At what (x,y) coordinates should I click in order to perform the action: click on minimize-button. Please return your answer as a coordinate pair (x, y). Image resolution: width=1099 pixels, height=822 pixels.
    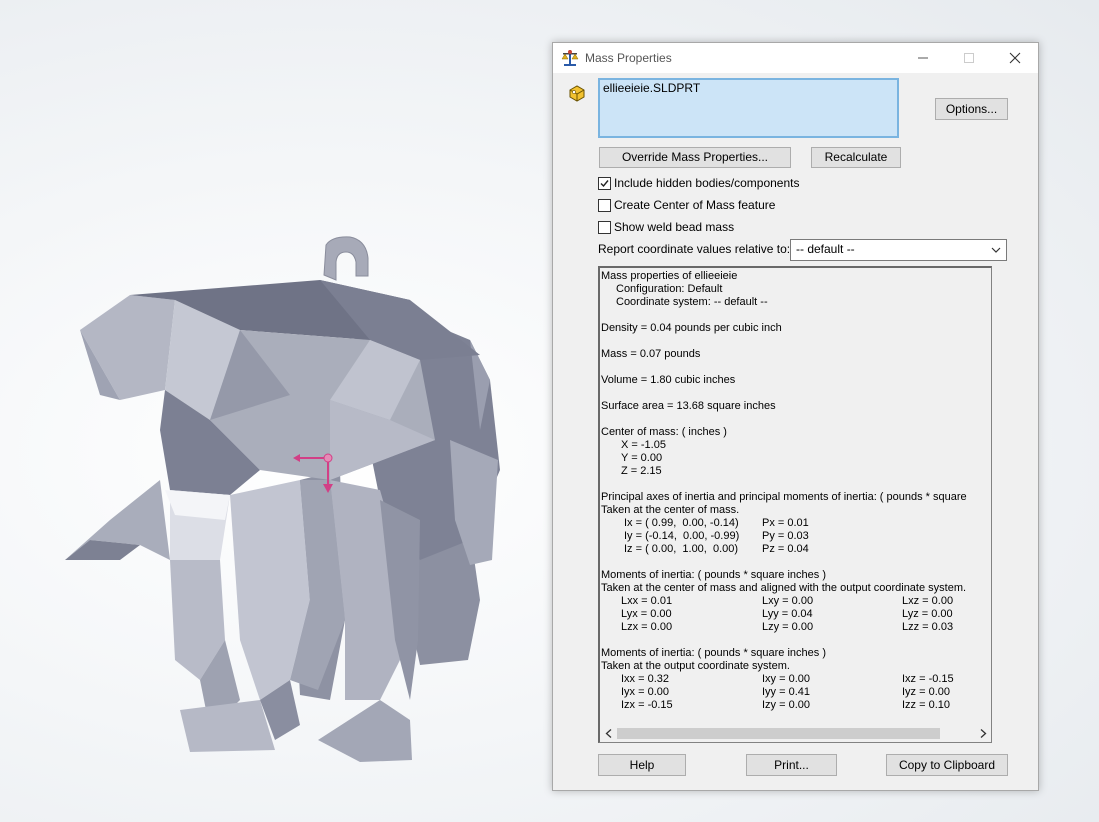
    Looking at the image, I should click on (923, 58).